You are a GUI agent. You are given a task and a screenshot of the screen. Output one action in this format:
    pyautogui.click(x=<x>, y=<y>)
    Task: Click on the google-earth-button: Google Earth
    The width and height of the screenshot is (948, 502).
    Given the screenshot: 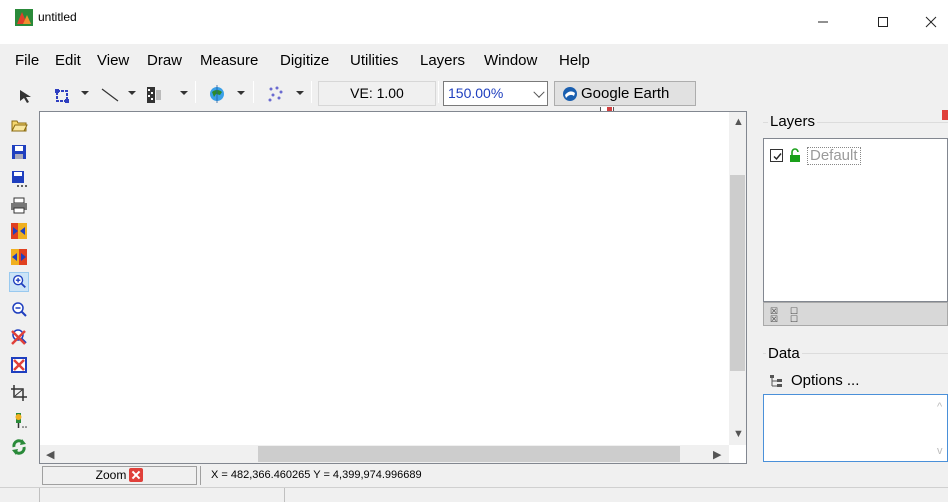 What is the action you would take?
    pyautogui.click(x=625, y=93)
    